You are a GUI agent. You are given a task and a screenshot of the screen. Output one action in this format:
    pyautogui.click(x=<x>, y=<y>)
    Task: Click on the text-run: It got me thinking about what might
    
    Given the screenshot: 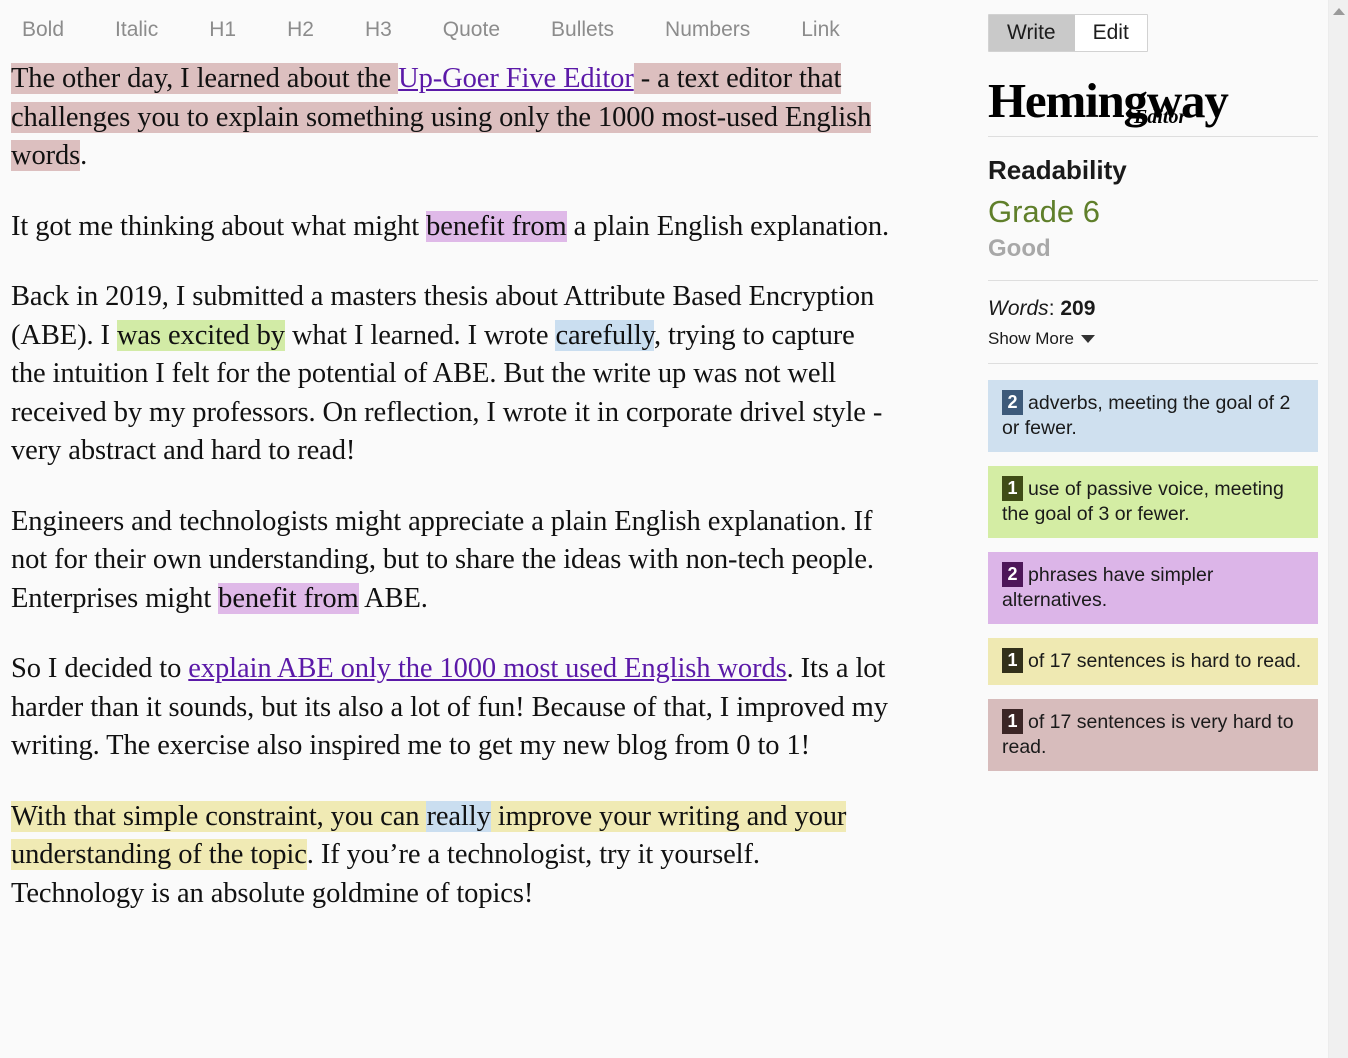 What is the action you would take?
    pyautogui.click(x=219, y=226)
    